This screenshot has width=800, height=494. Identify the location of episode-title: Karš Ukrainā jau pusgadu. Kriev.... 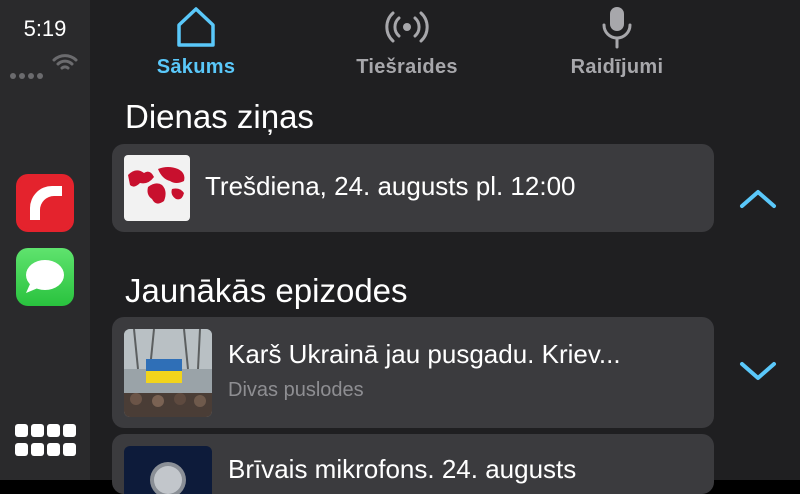
(424, 354).